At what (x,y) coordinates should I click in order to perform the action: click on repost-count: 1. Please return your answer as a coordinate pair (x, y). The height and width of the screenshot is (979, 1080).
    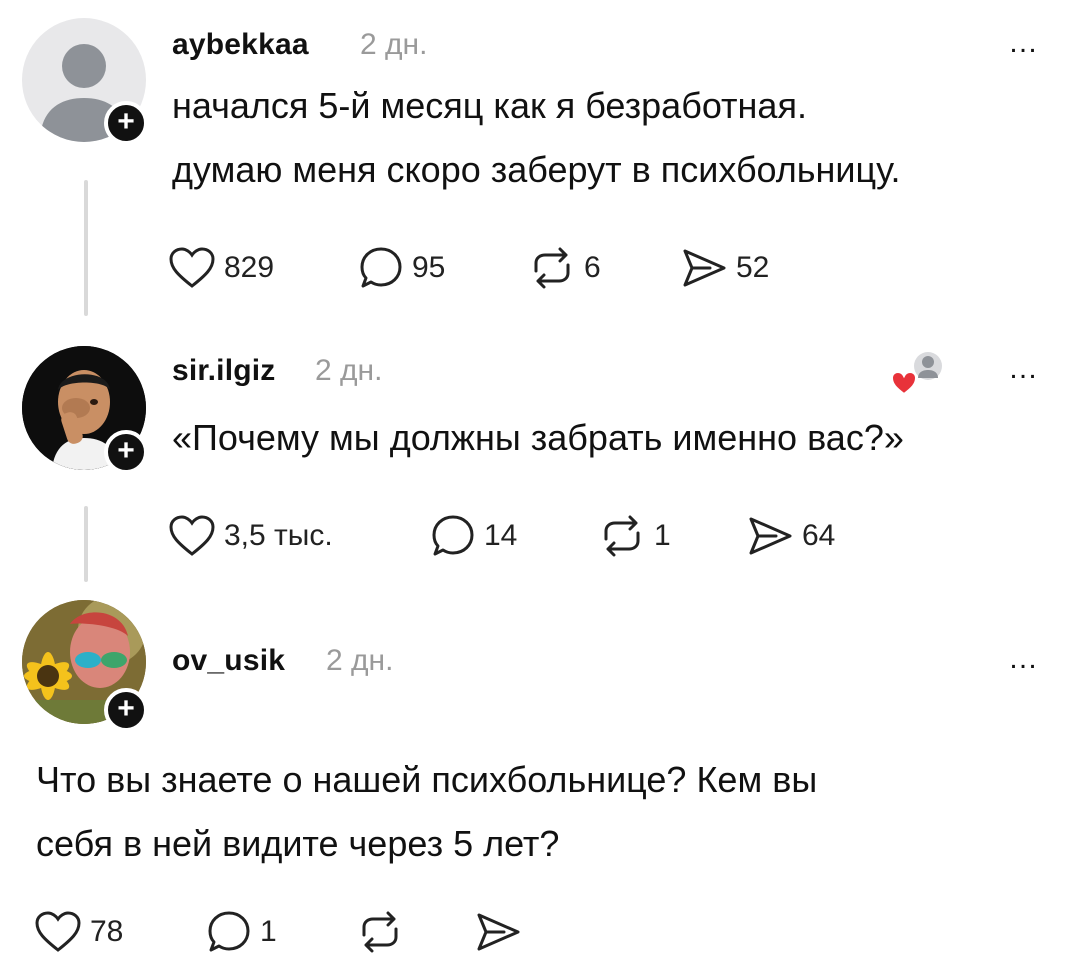
    Looking at the image, I should click on (662, 535).